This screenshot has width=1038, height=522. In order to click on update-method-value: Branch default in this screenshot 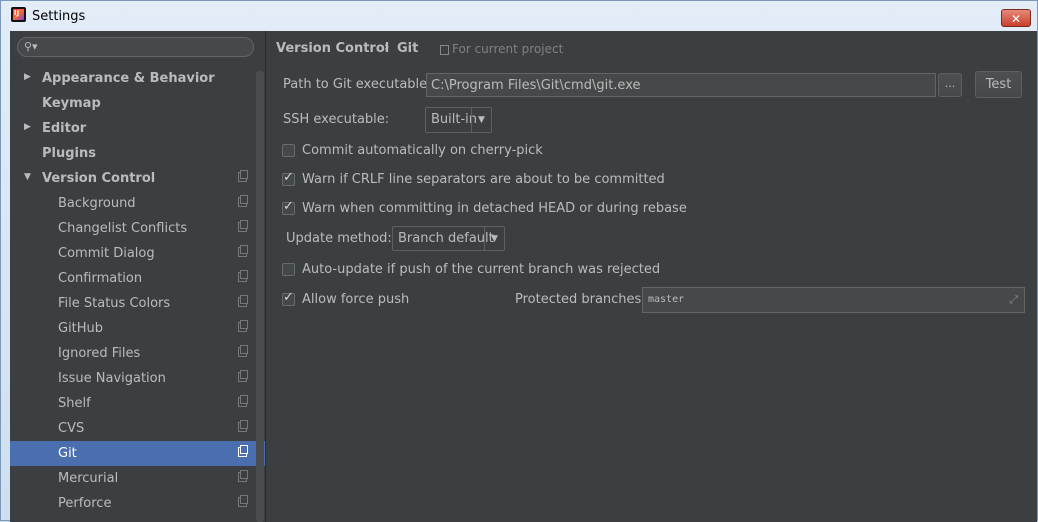, I will do `click(446, 238)`.